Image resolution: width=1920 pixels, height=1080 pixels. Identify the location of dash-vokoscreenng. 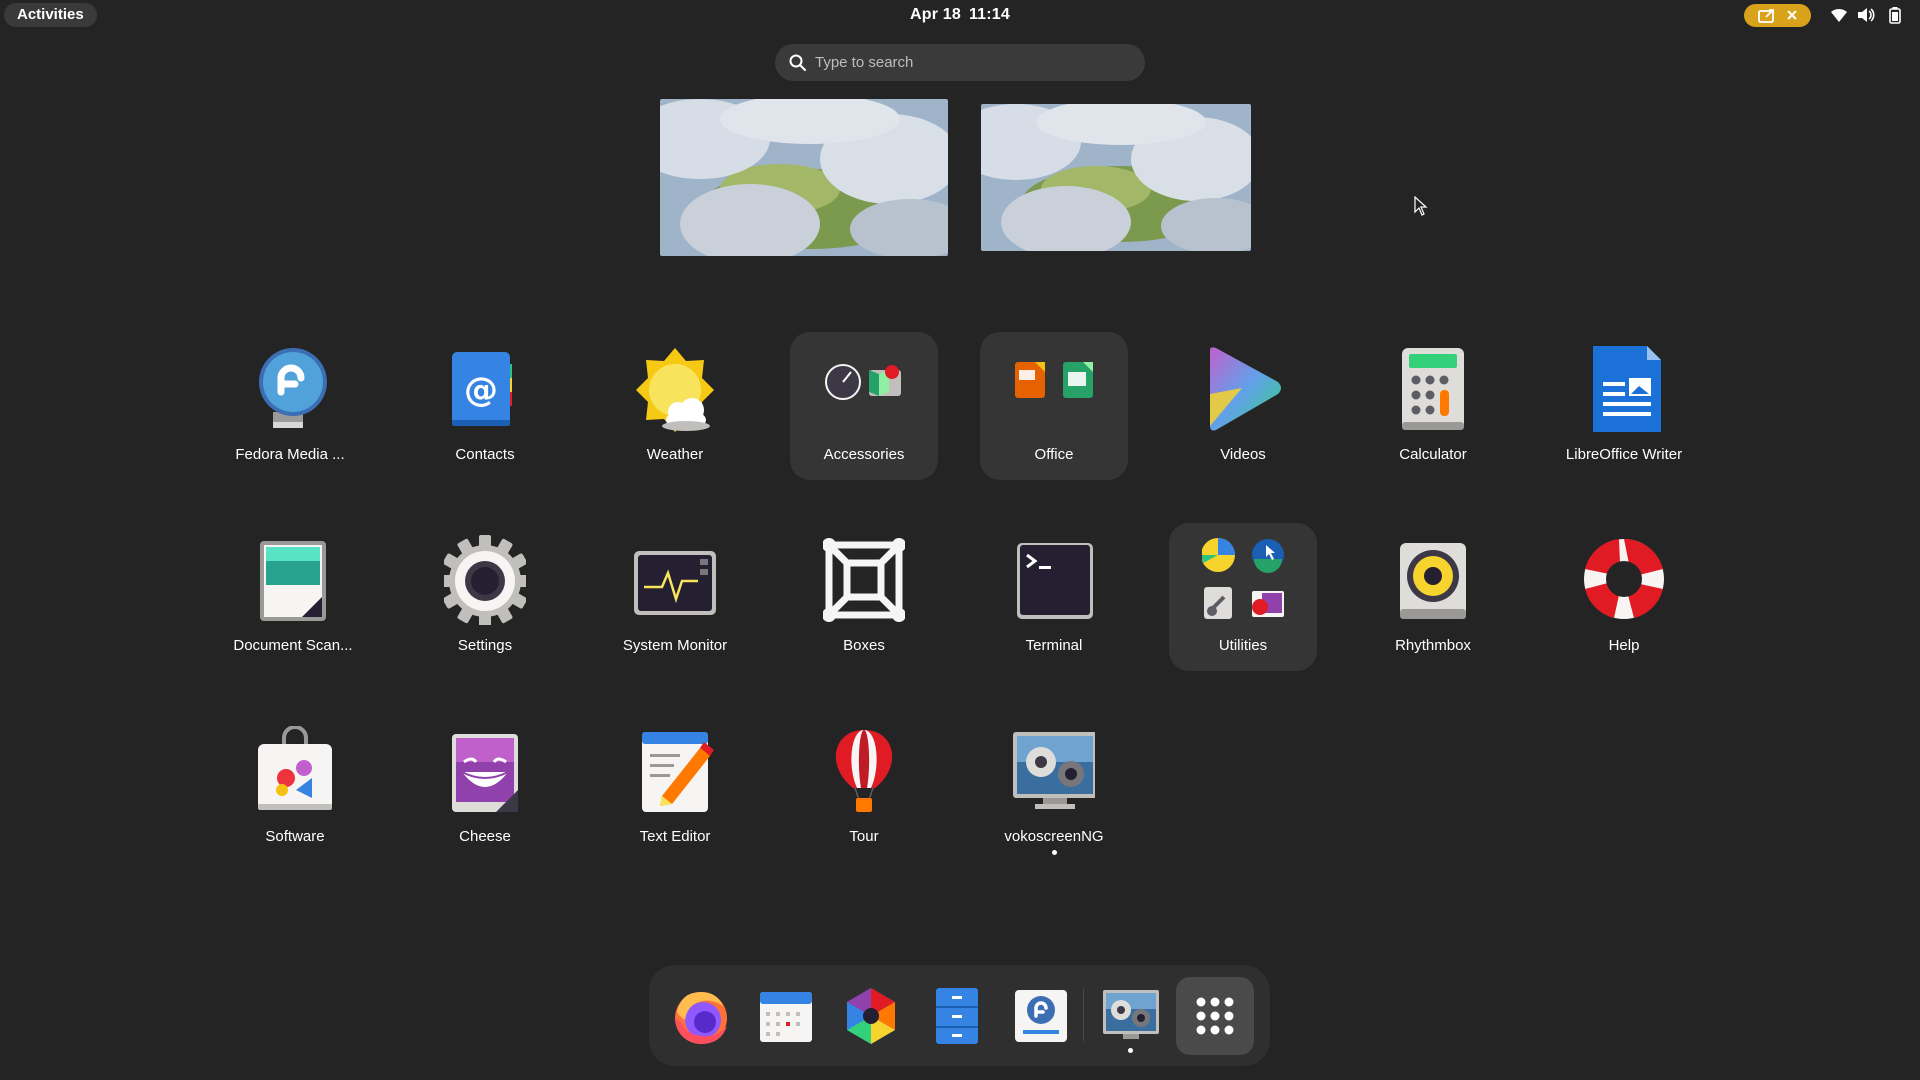
(1131, 1016).